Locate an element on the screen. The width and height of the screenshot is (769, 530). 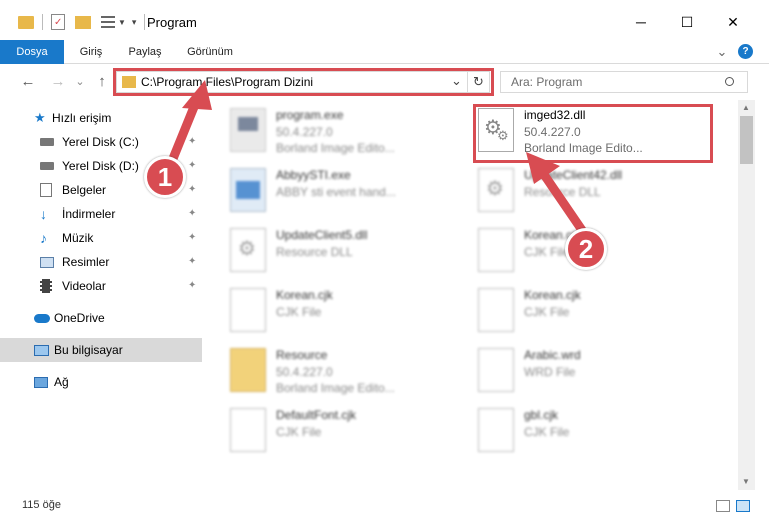
sidebar-item-downloads: ↓ İndirmeler ✦ is located at coordinates (101, 214).